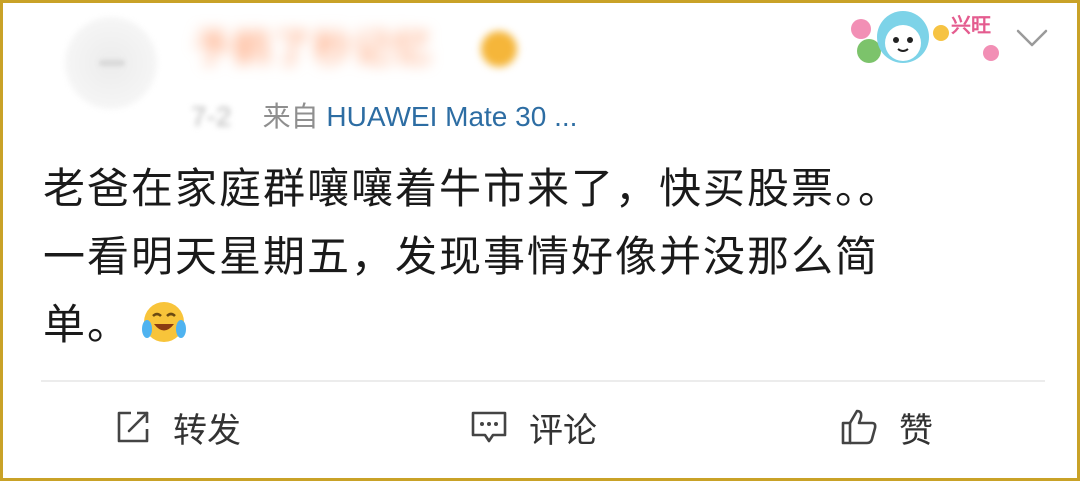  Describe the element at coordinates (207, 430) in the screenshot. I see `repost-label: 转发` at that location.